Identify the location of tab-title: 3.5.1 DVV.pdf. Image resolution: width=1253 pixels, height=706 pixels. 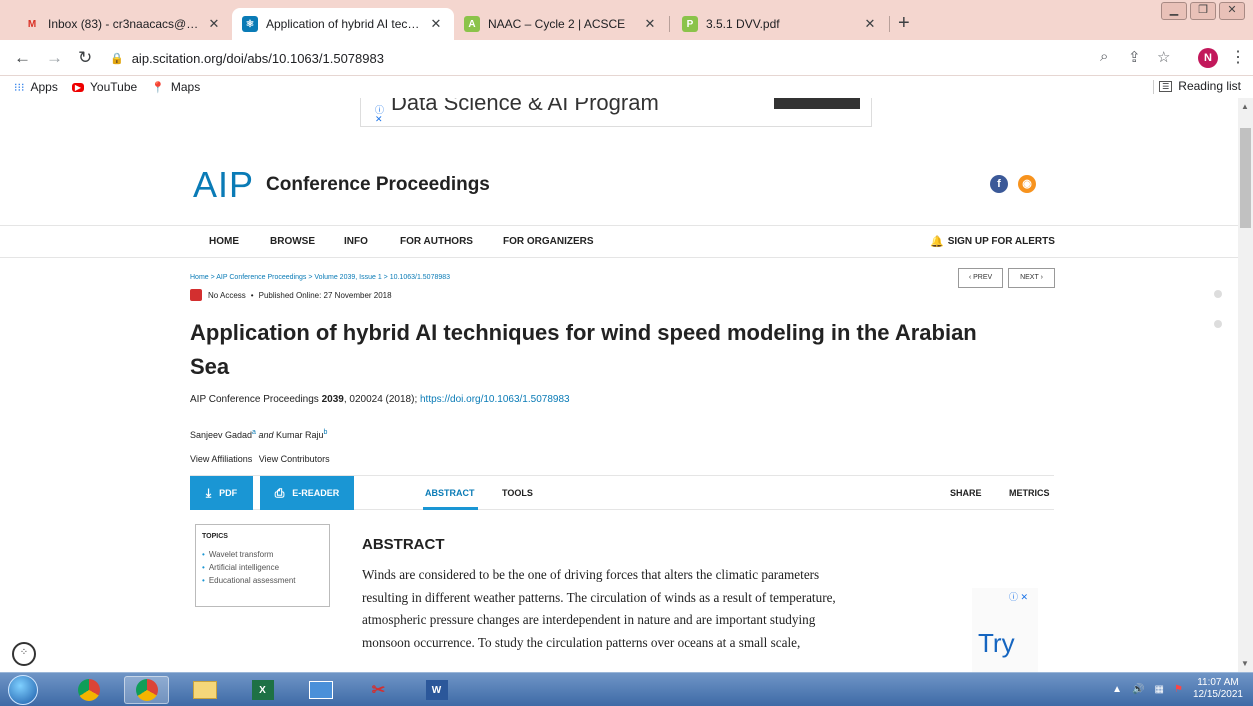
(743, 24).